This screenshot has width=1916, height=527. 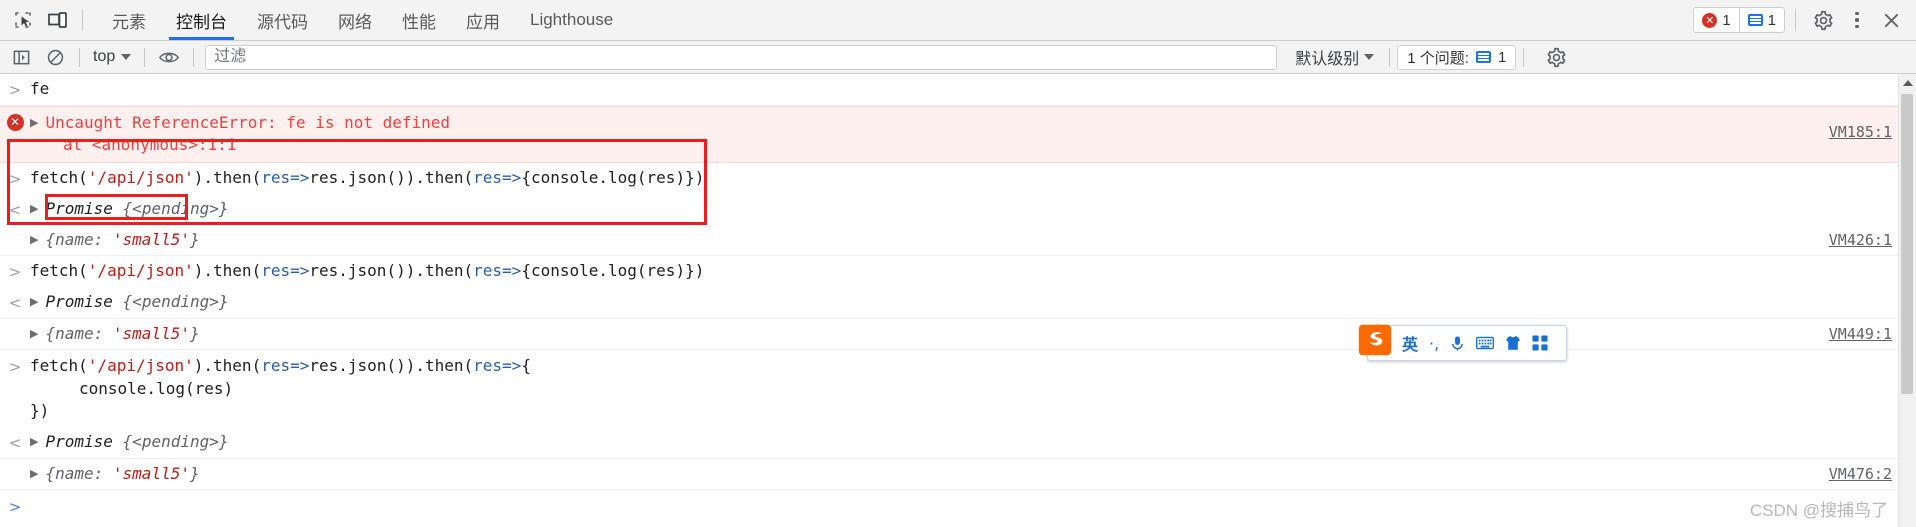 I want to click on source-link-vm185: VM185:1, so click(x=1860, y=132).